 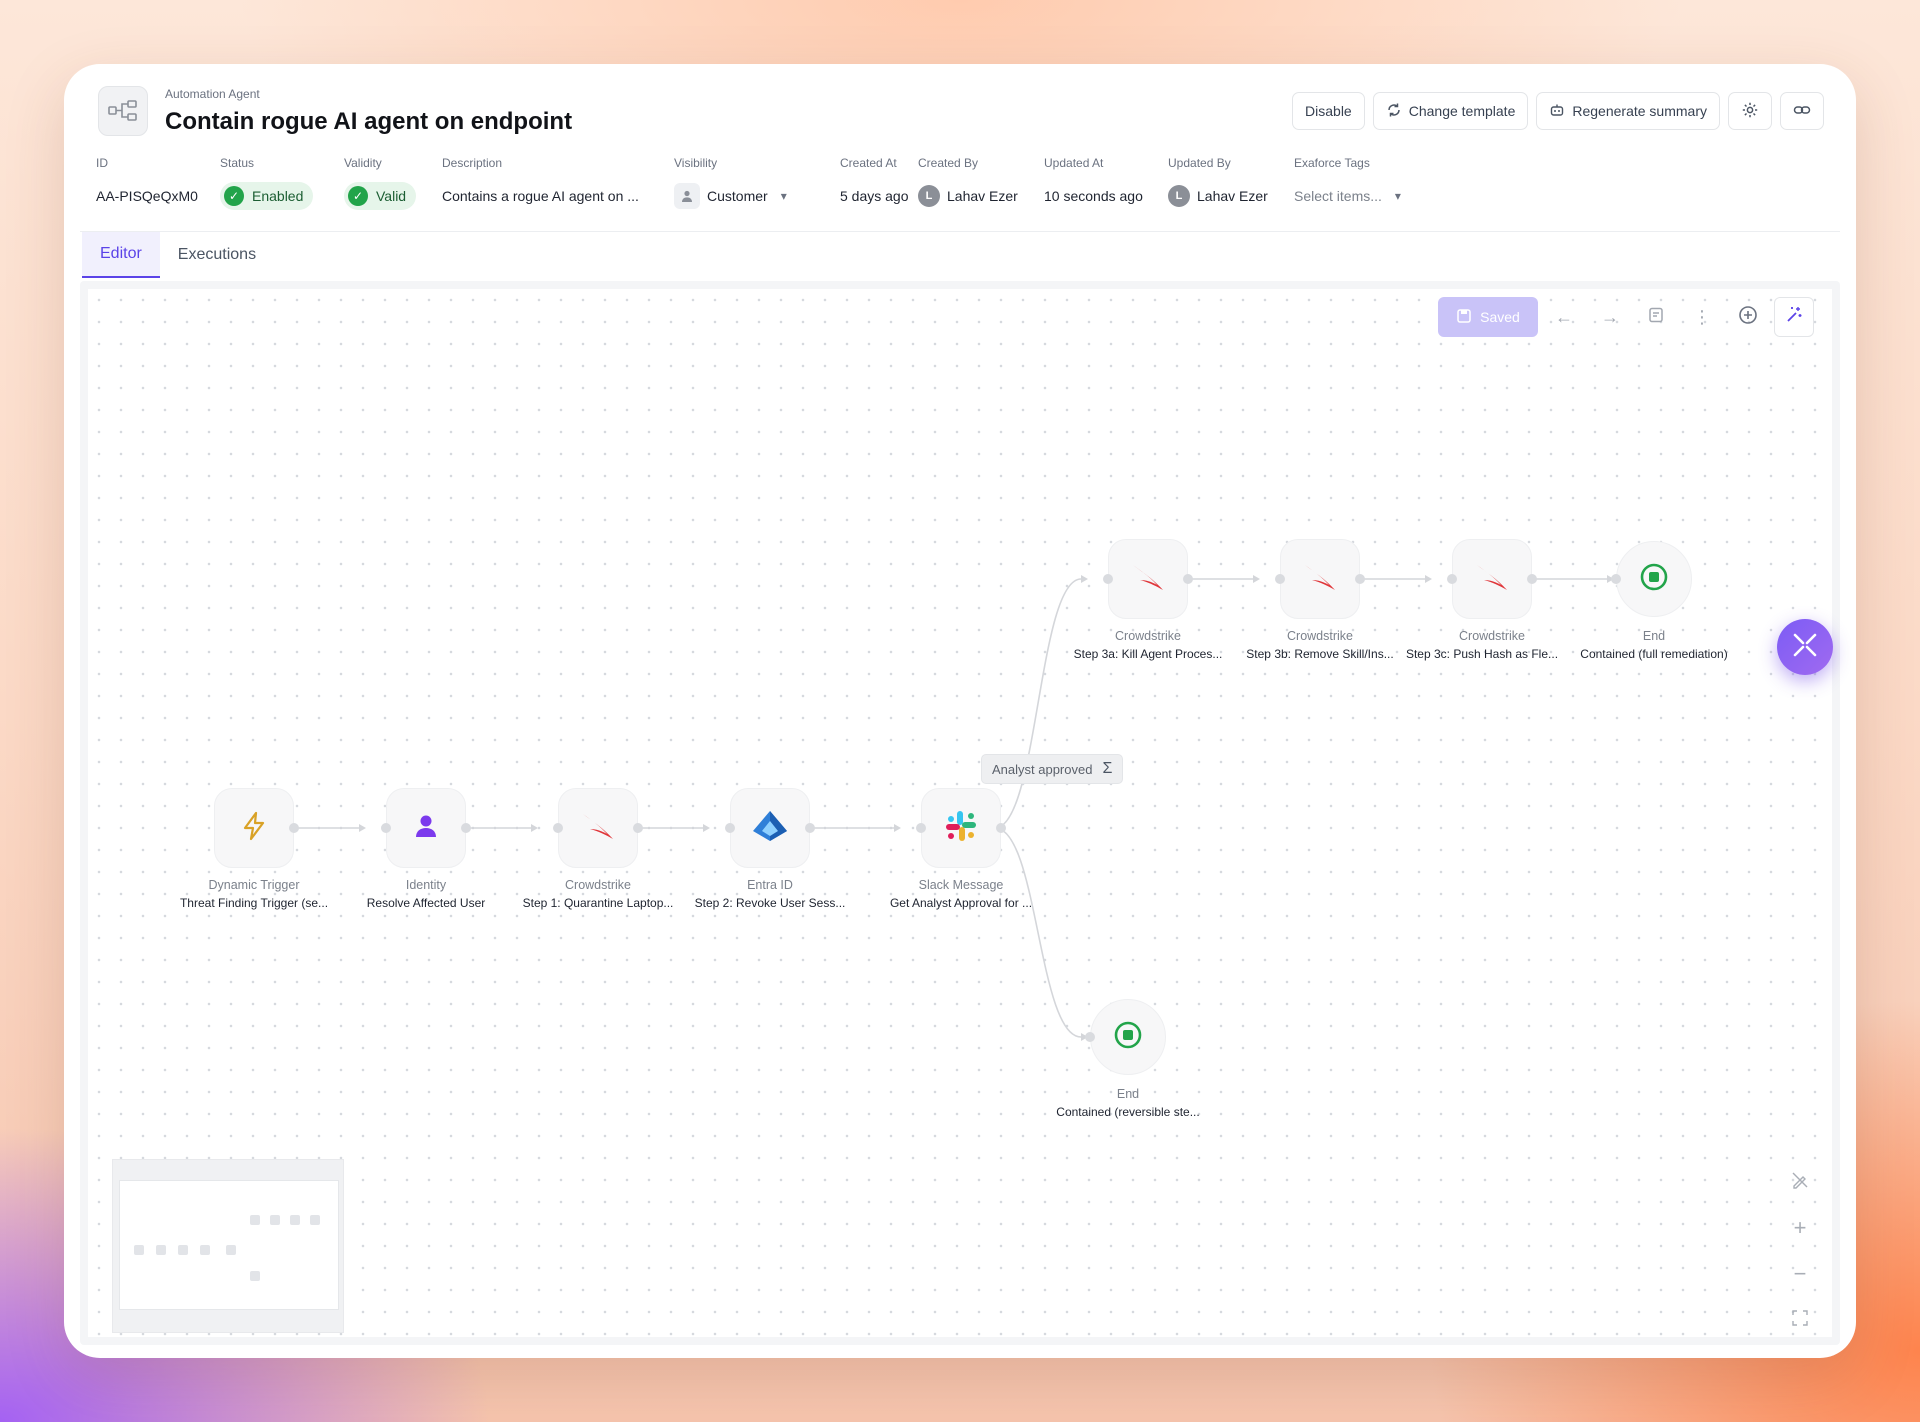 I want to click on meta-status: Status ✓ Enabled, so click(x=267, y=183).